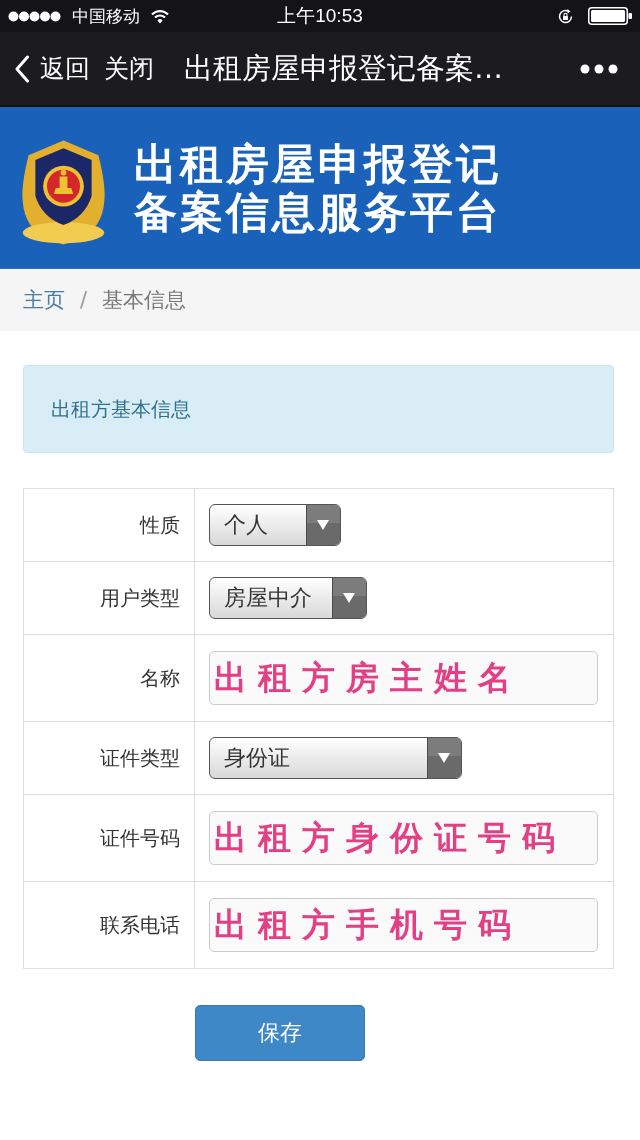 The width and height of the screenshot is (640, 1140). Describe the element at coordinates (44, 300) in the screenshot. I see `breadcrumb-link: 主页` at that location.